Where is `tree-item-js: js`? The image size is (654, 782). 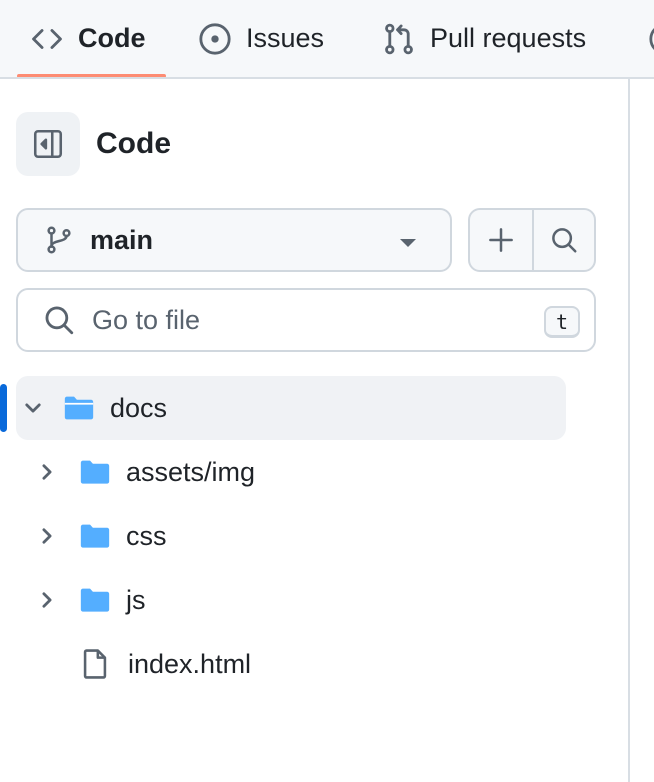
tree-item-js: js is located at coordinates (89, 600).